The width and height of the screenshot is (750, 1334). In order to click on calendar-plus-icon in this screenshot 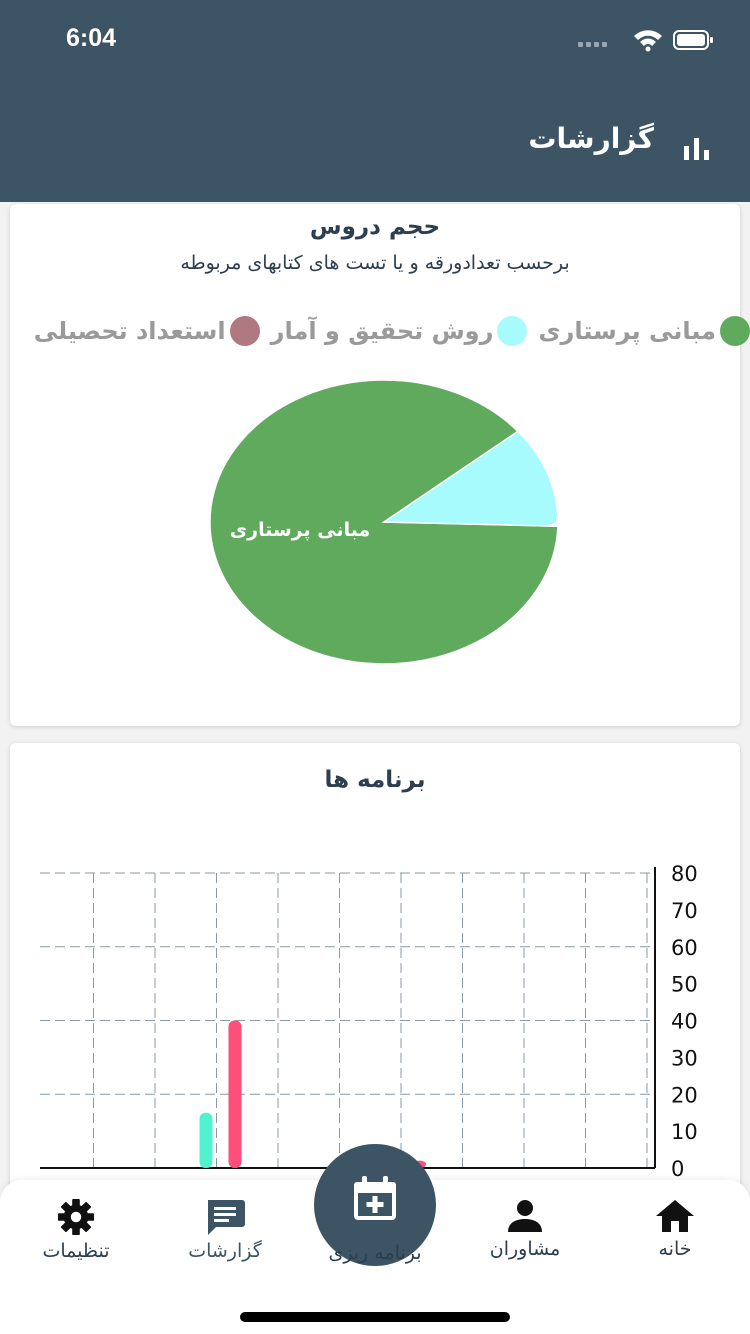, I will do `click(375, 1198)`.